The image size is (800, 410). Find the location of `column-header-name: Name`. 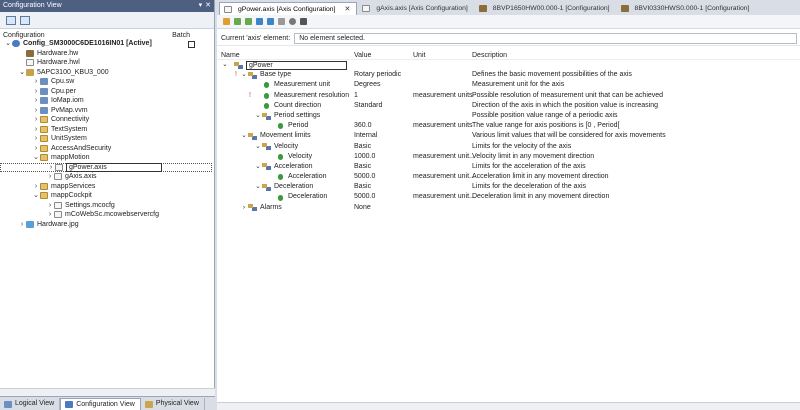

column-header-name: Name is located at coordinates (285, 55).